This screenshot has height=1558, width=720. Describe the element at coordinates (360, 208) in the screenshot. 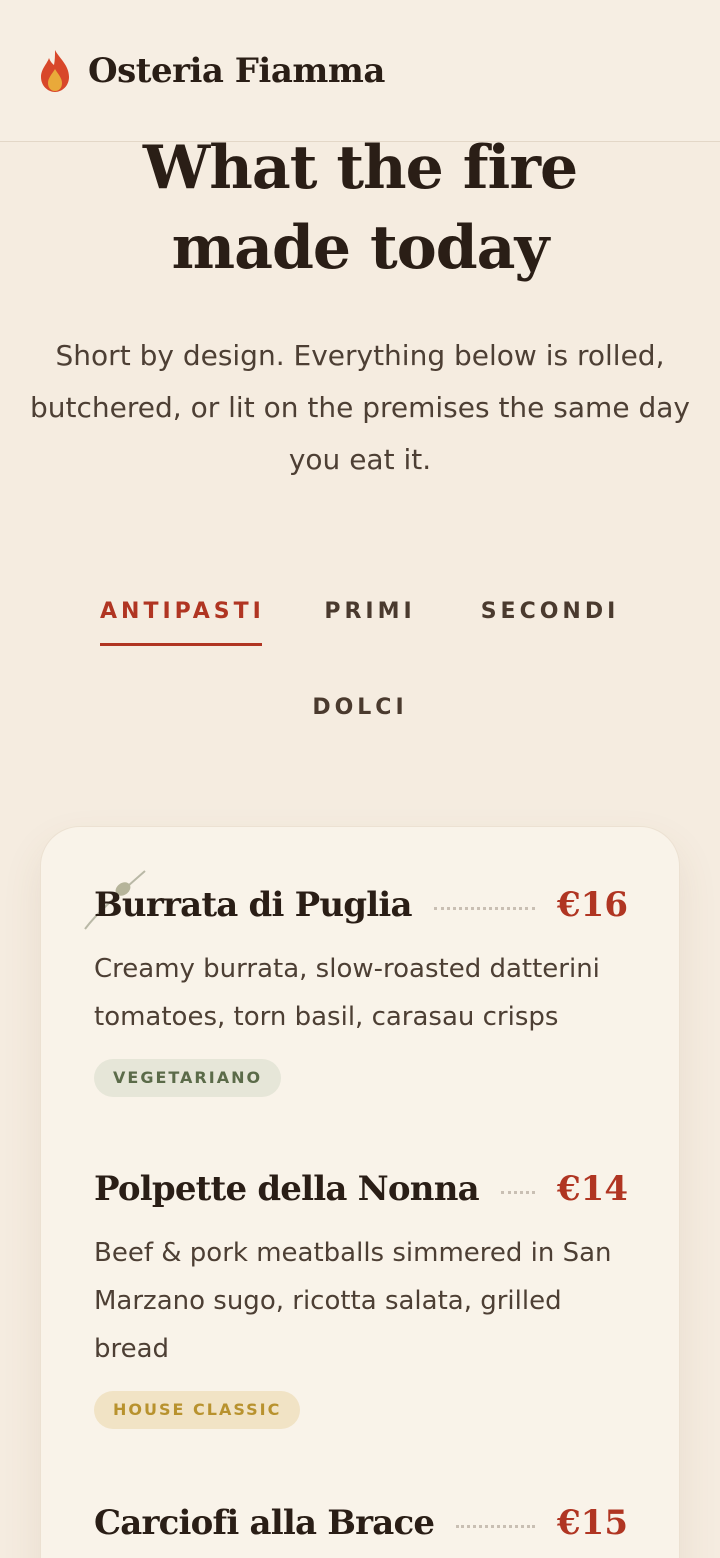

I see `page-title: What the fire made today` at that location.